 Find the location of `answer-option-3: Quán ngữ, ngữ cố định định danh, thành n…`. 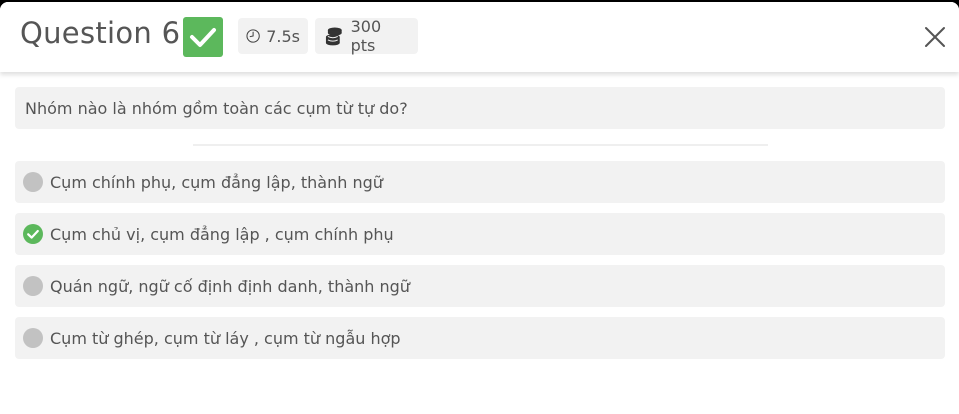

answer-option-3: Quán ngữ, ngữ cố định định danh, thành n… is located at coordinates (480, 286).